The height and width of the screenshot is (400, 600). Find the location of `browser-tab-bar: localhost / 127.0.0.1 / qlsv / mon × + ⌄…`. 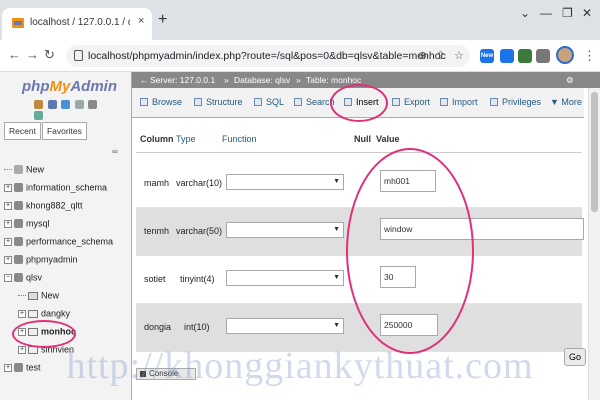

browser-tab-bar: localhost / 127.0.0.1 / qlsv / mon × + ⌄… is located at coordinates (300, 20).